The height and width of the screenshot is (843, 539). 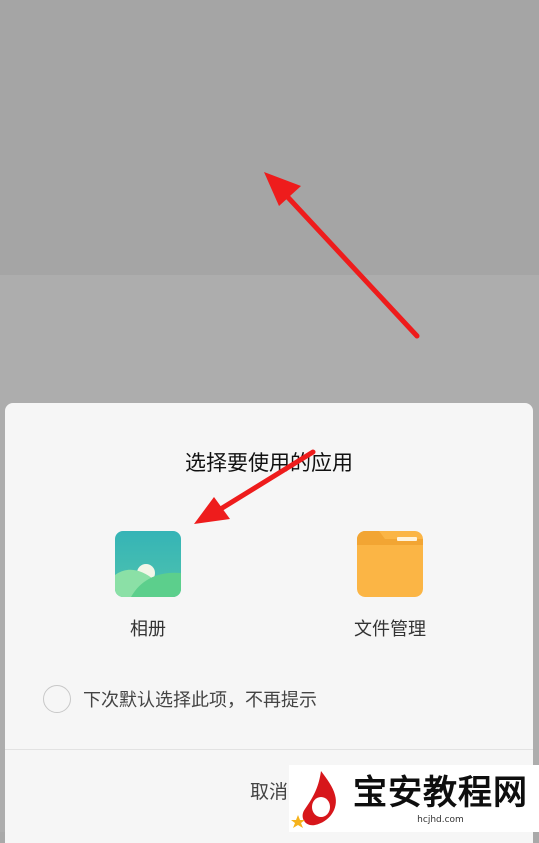 I want to click on watermark-title: 宝安教程网, so click(x=440, y=792).